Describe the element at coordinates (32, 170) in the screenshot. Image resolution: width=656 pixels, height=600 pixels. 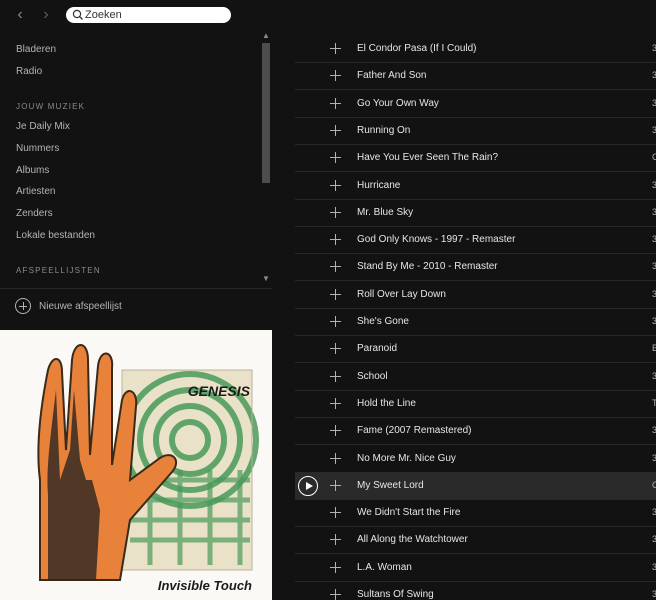
I see `nav-item-albums: Albums` at that location.